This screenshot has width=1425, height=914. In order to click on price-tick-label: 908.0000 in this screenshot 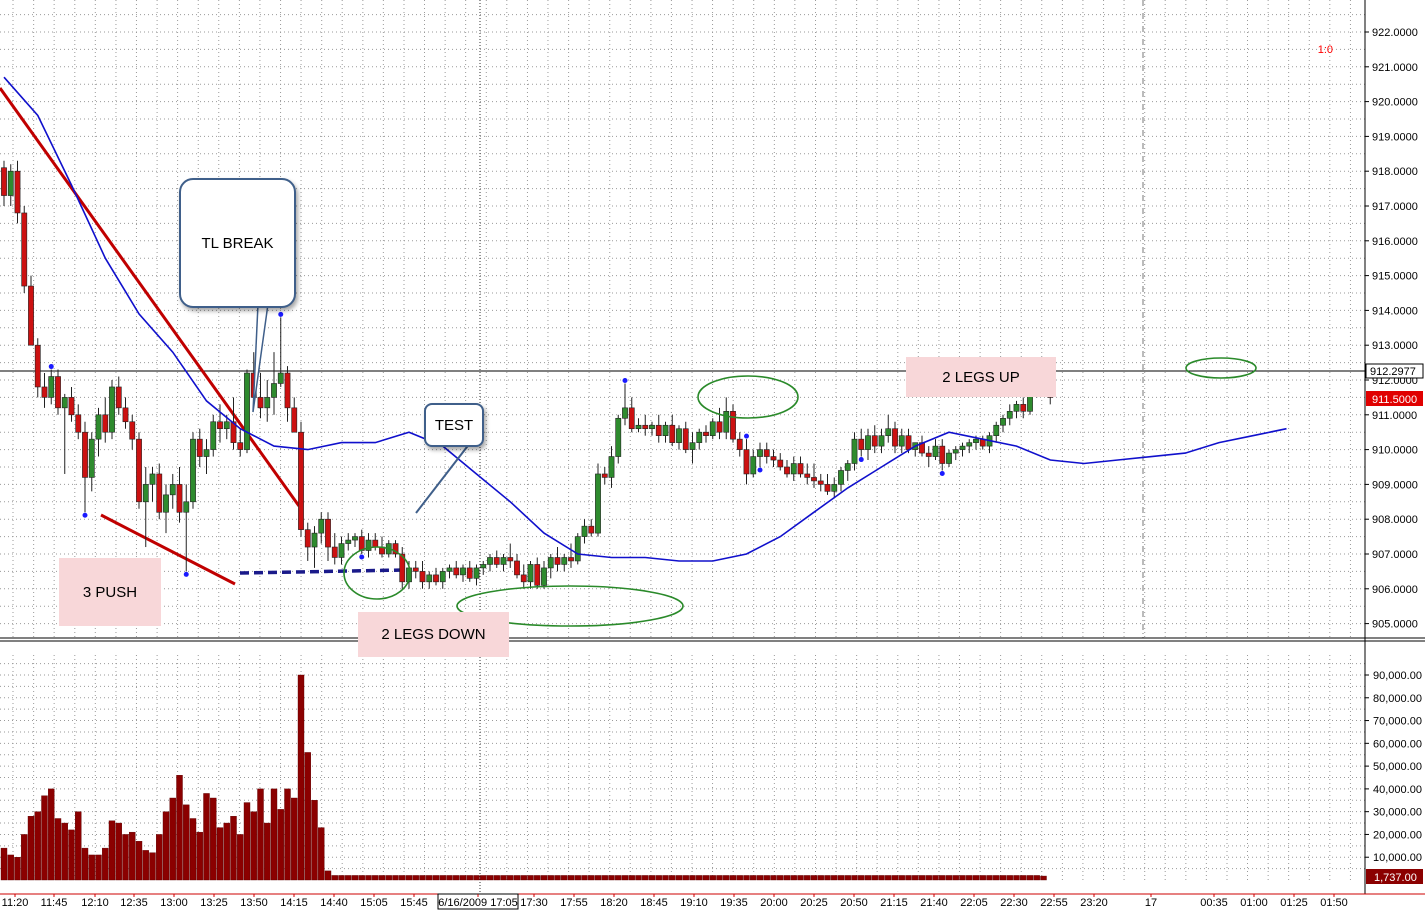, I will do `click(1395, 520)`.